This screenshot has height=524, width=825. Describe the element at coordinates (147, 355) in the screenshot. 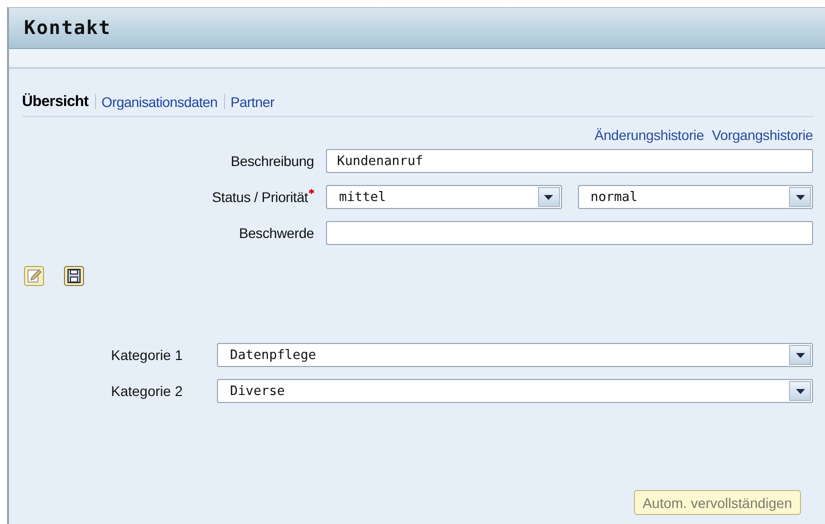

I see `field-label: Kategorie 1` at that location.